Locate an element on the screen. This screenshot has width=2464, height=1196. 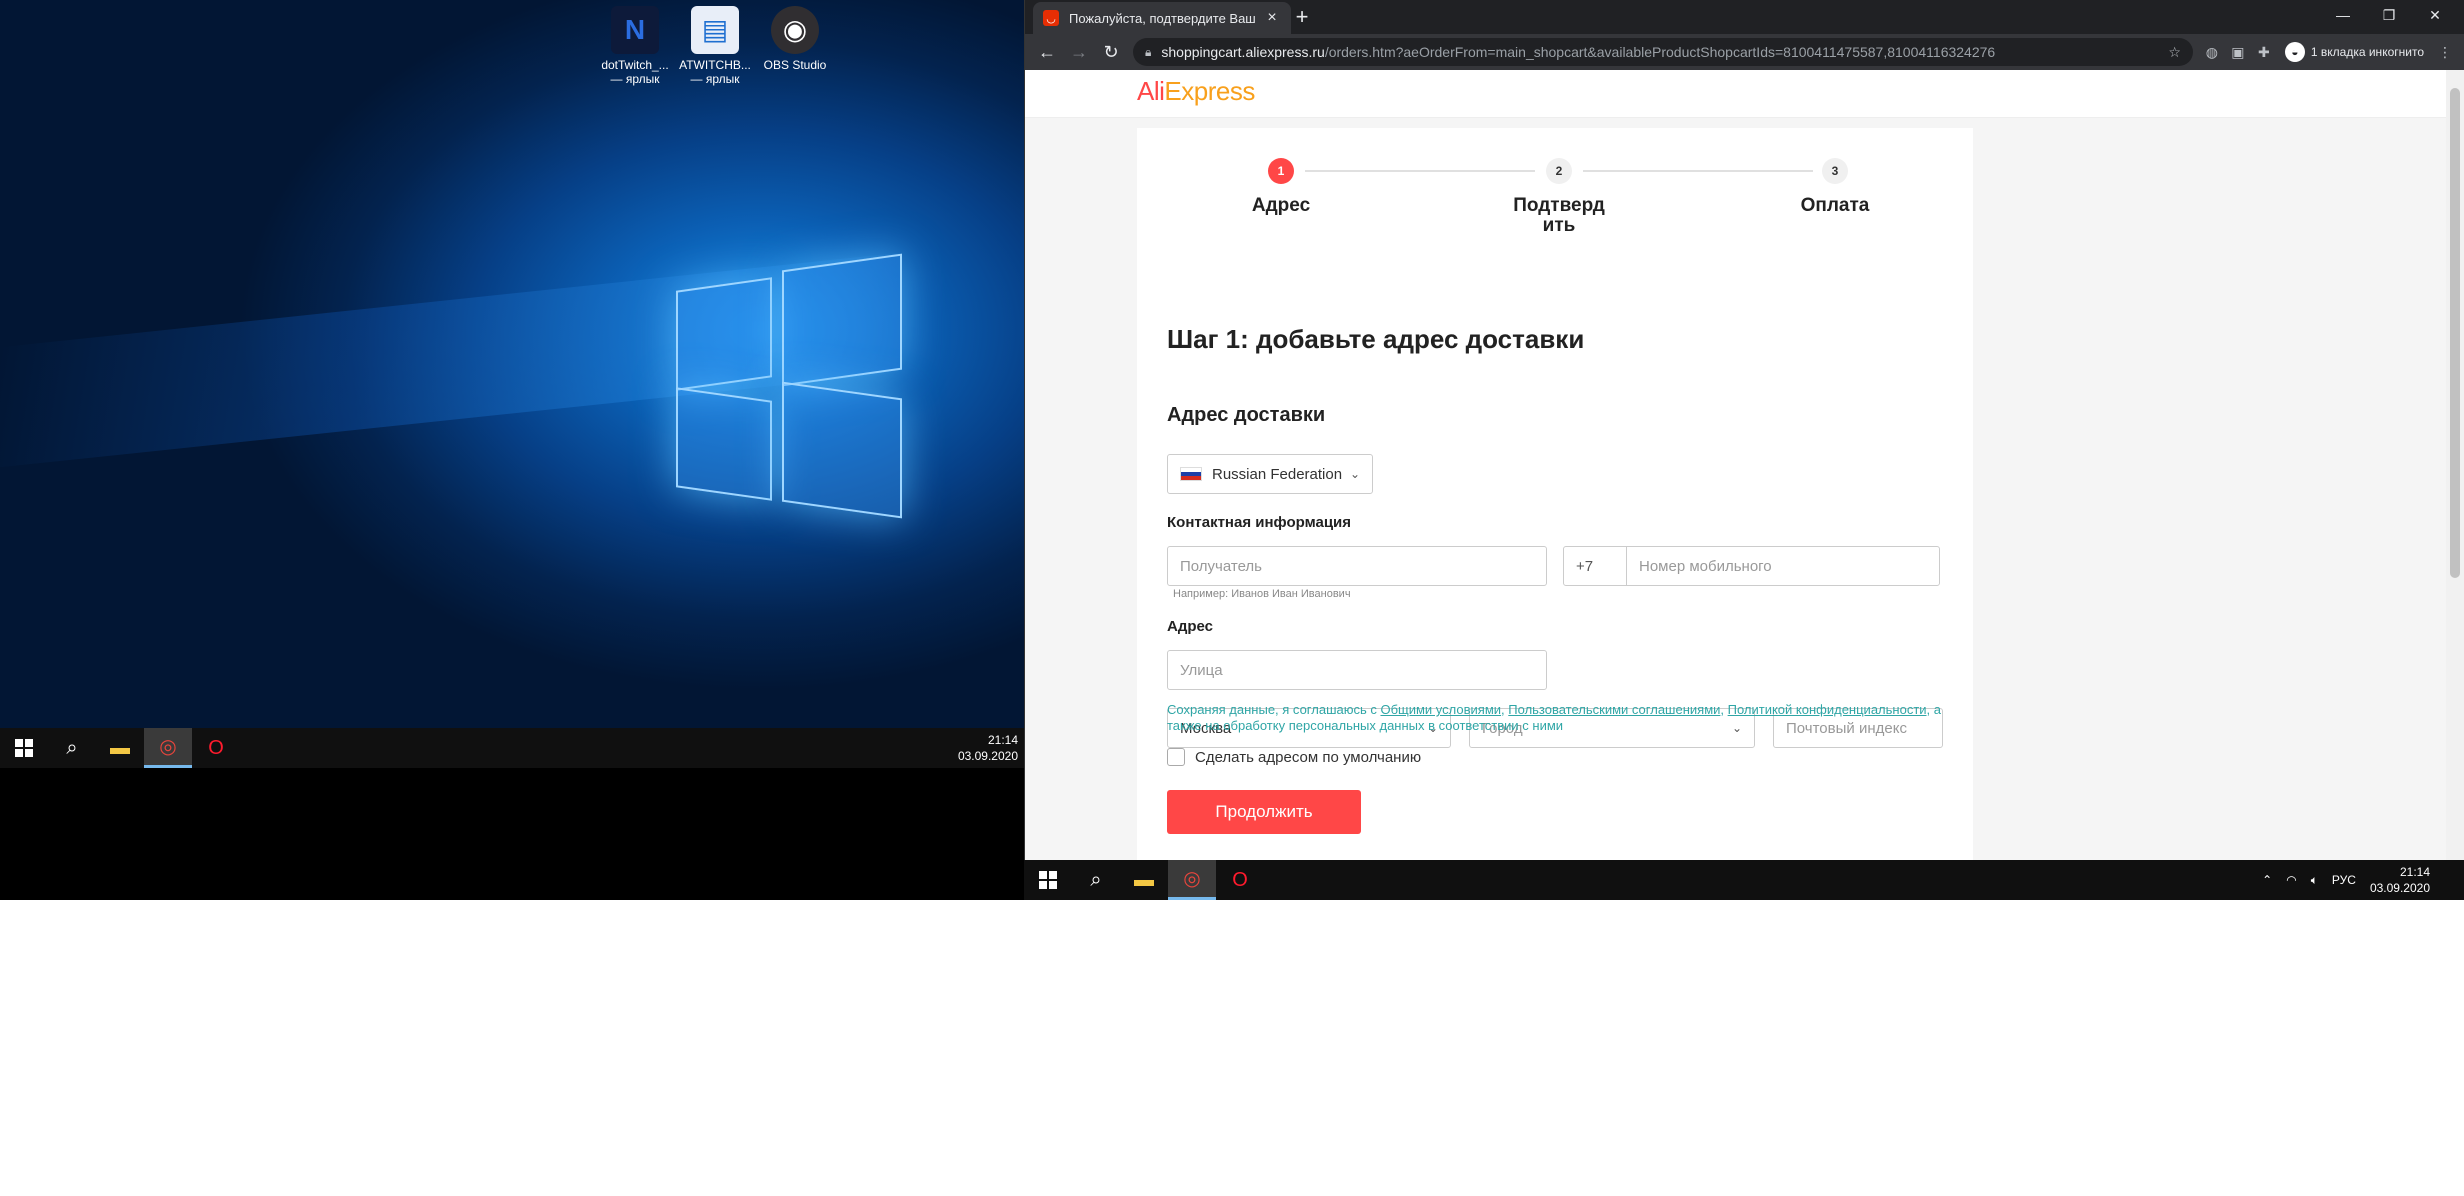
scrollbar-thumb is located at coordinates (2455, 333).